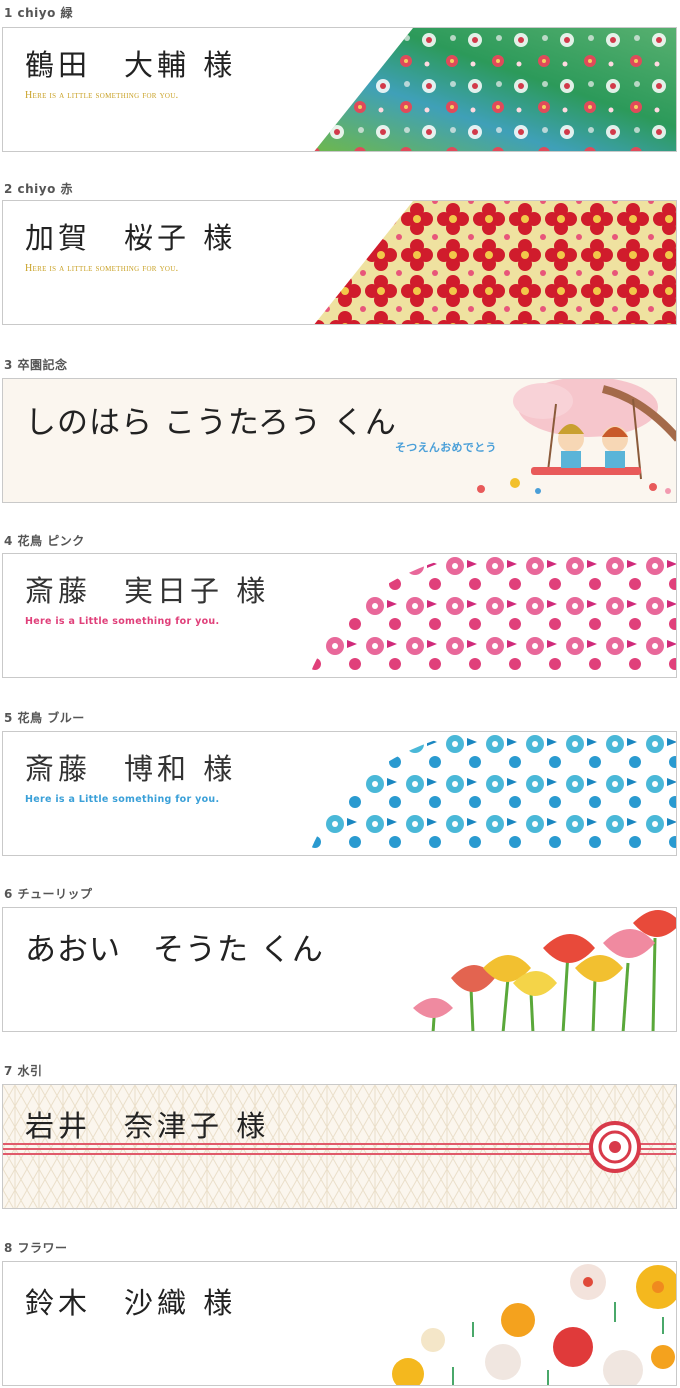  I want to click on flower-illustration, so click(534, 1324).